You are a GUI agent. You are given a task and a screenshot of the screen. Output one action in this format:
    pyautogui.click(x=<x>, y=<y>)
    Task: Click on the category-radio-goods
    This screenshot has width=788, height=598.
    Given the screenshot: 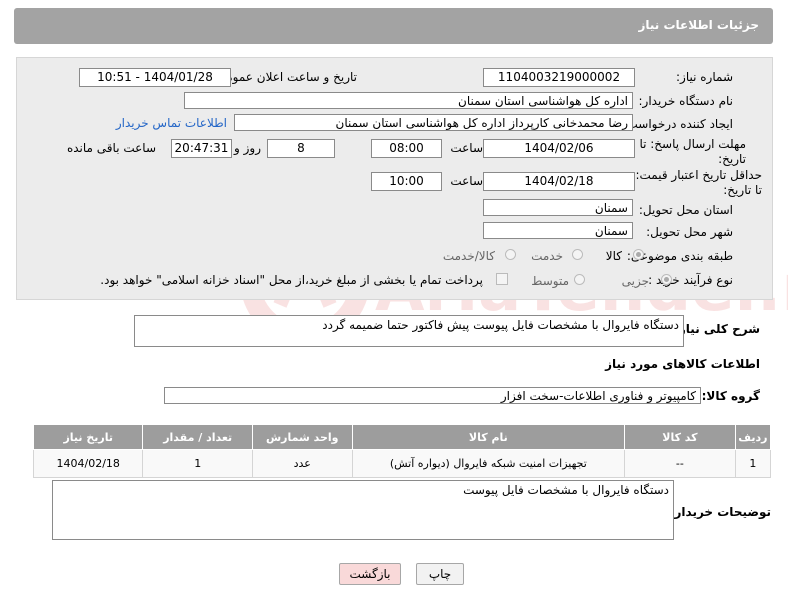 What is the action you would take?
    pyautogui.click(x=638, y=254)
    